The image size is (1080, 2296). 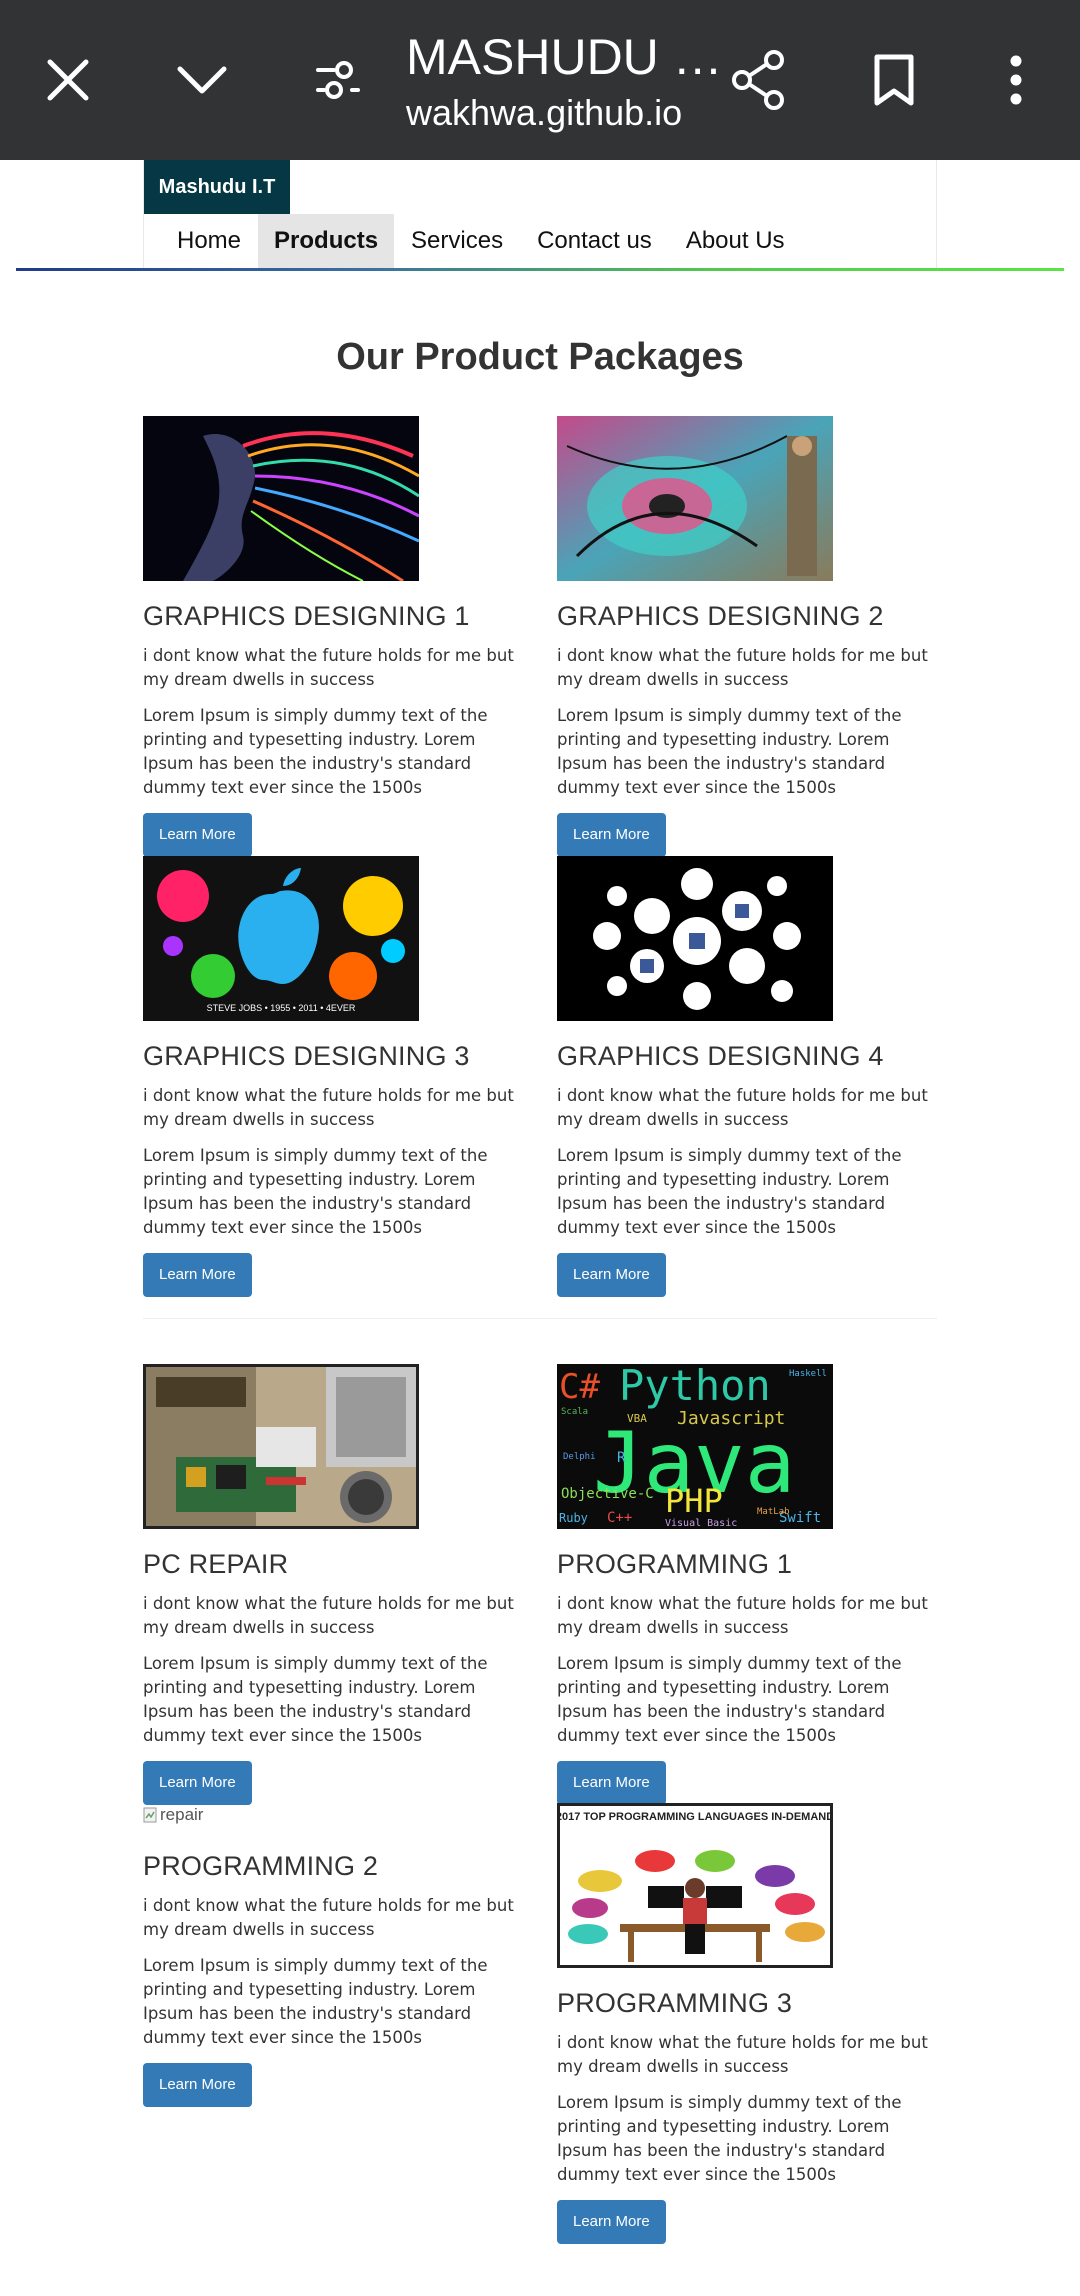 I want to click on product-title: PROGRAMMING 2, so click(x=261, y=1866).